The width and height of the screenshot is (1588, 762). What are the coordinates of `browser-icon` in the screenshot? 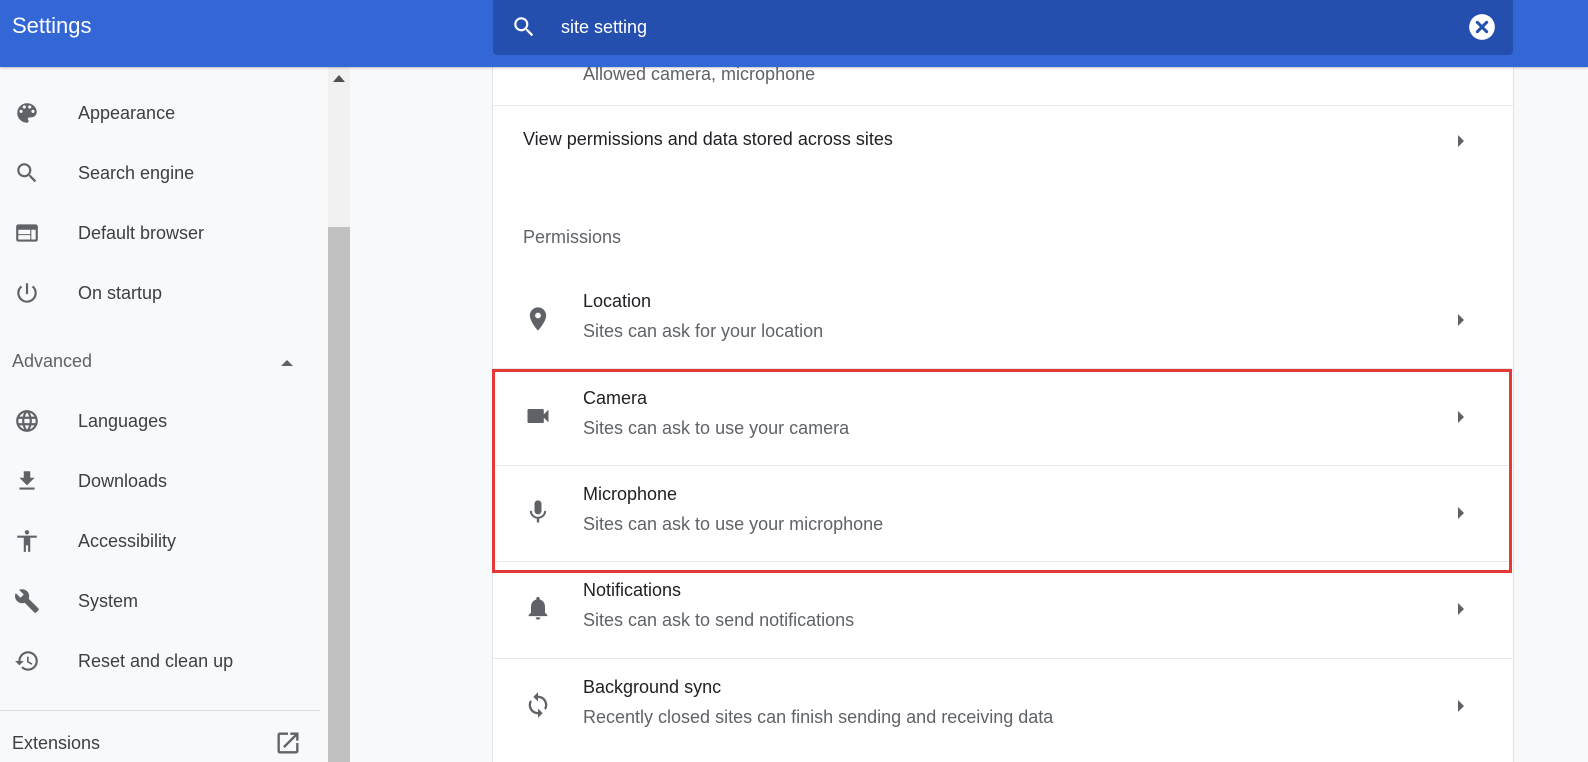 It's located at (27, 233).